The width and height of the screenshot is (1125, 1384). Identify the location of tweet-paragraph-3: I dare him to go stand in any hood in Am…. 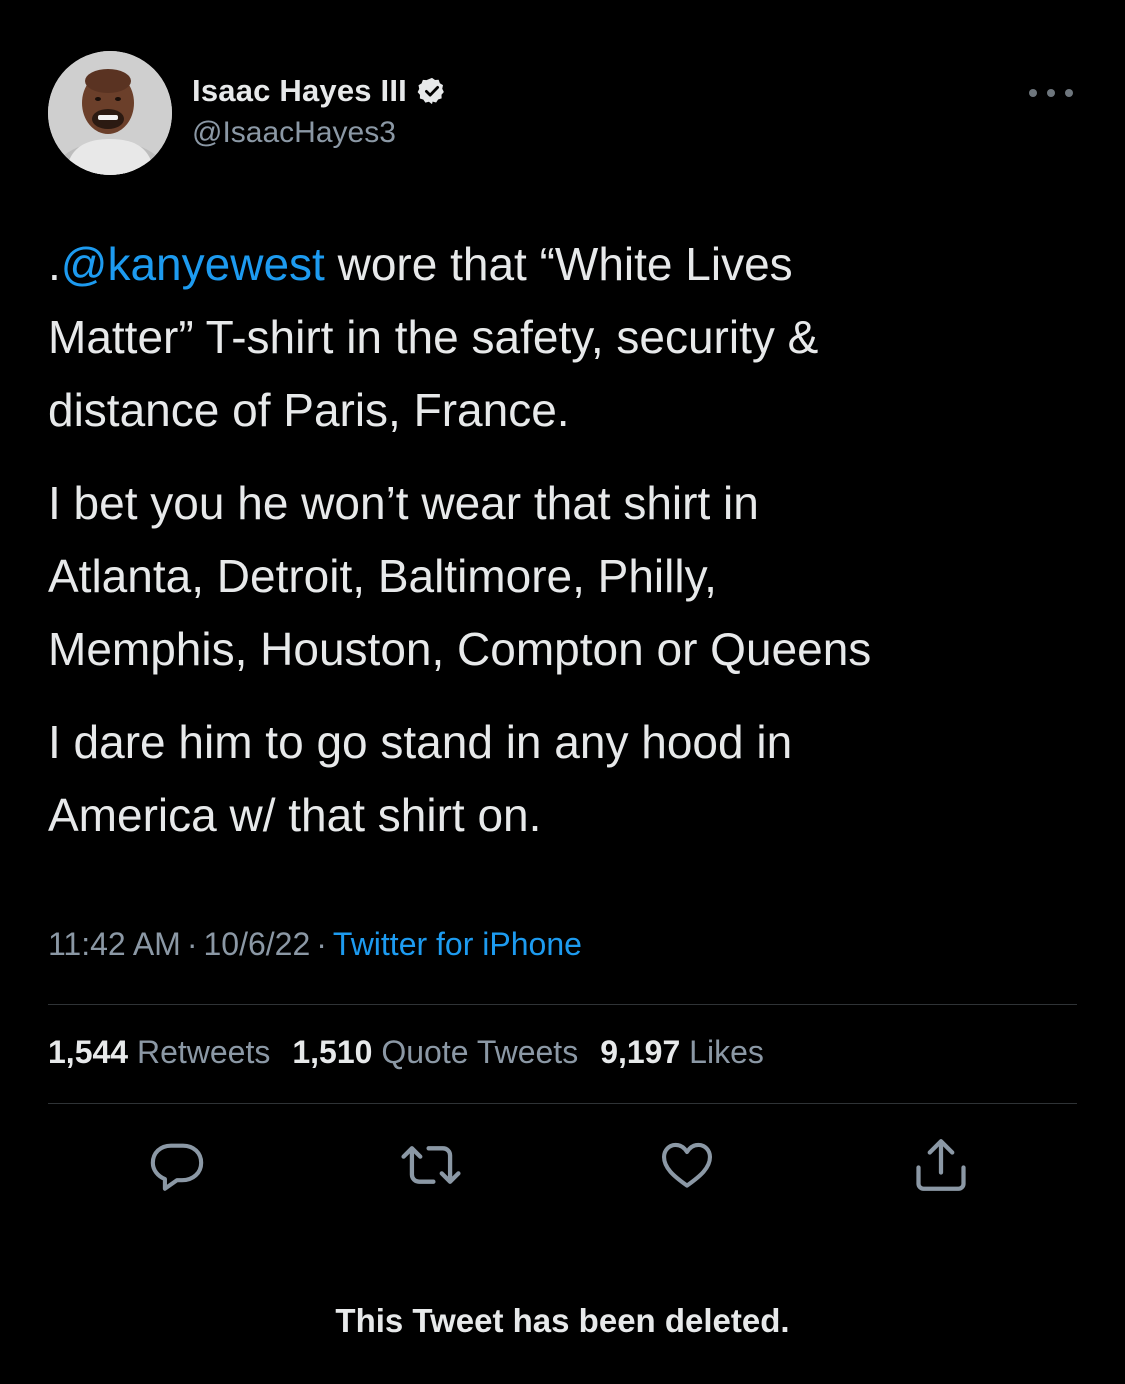
(563, 779).